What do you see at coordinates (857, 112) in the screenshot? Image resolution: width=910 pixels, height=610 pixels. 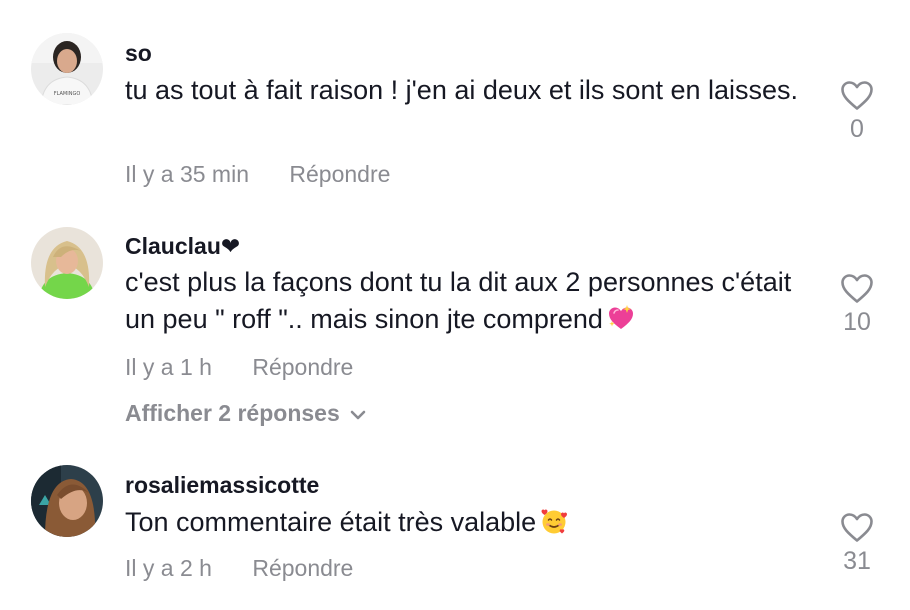 I see `like-control: 0` at bounding box center [857, 112].